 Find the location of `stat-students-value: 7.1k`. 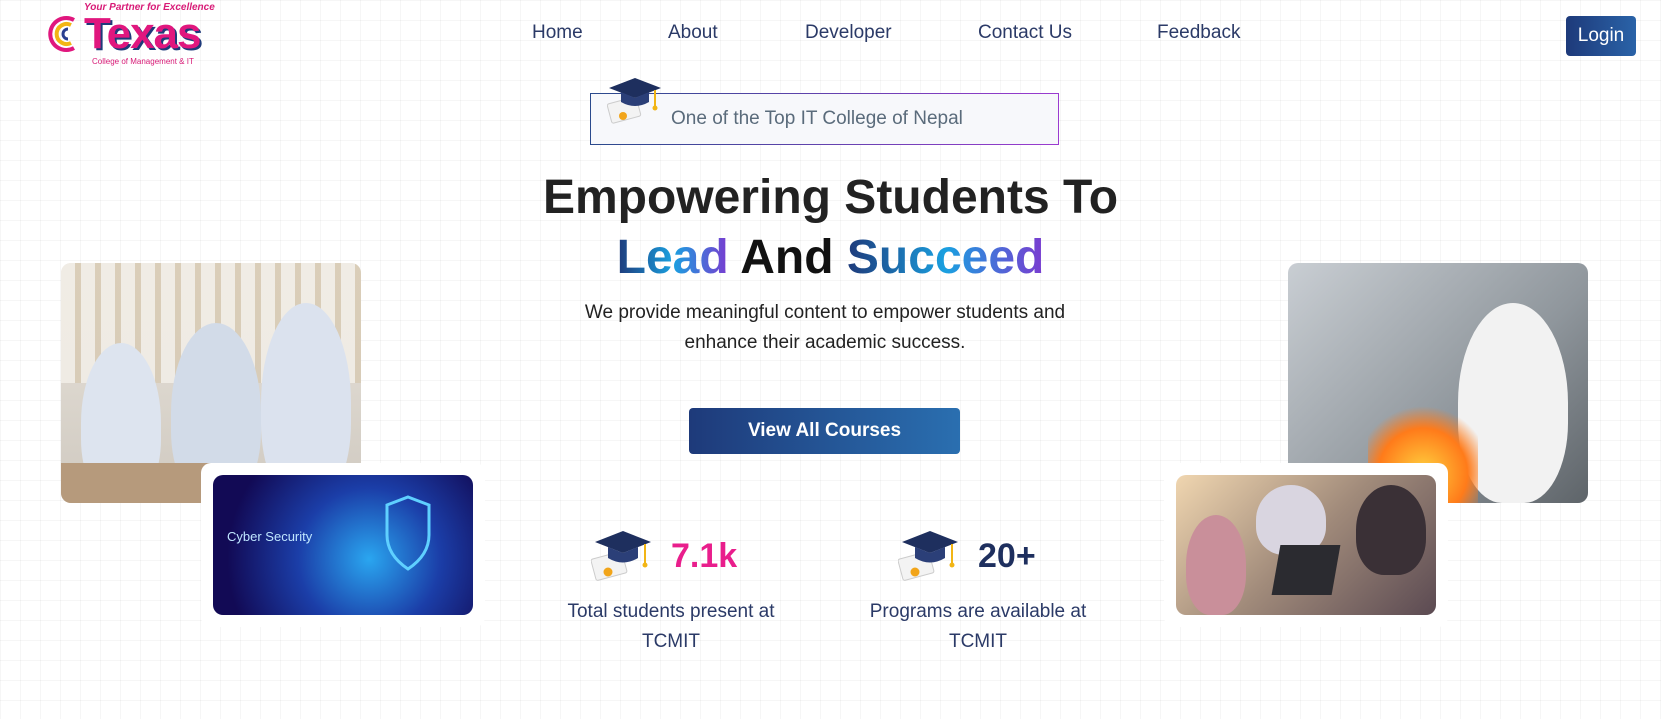

stat-students-value: 7.1k is located at coordinates (704, 556).